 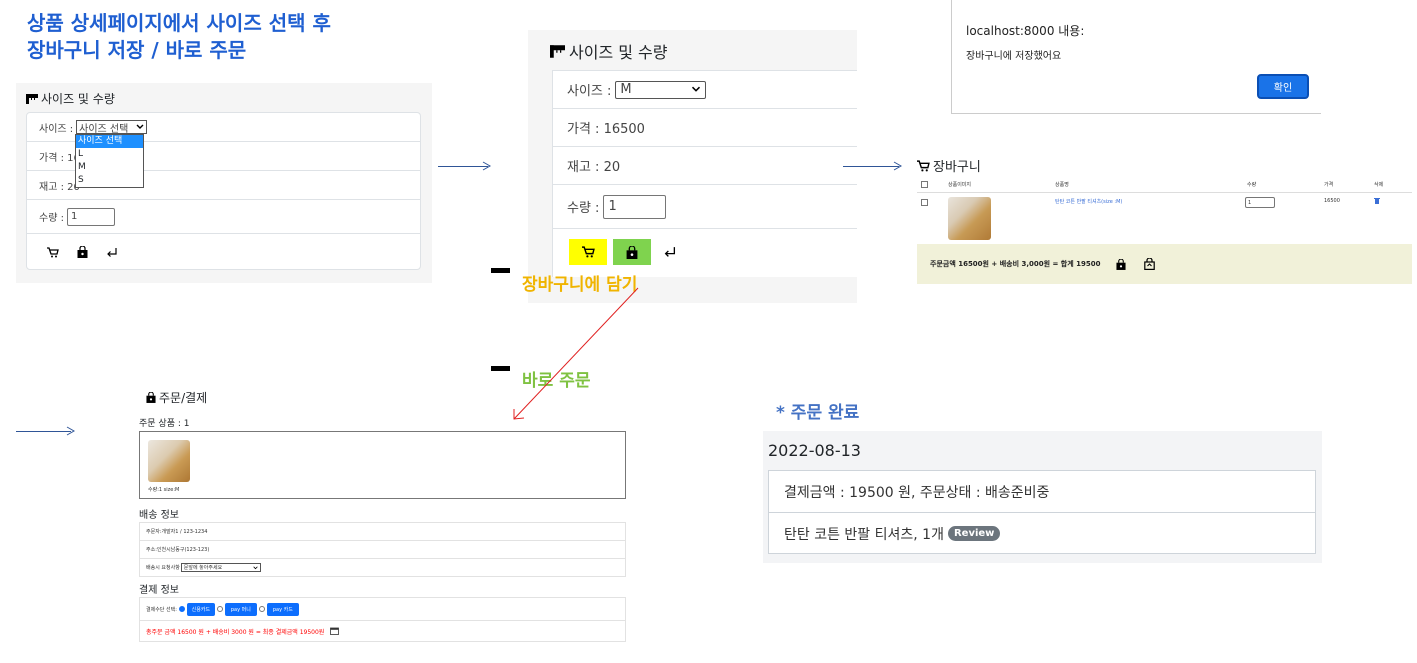 I want to click on order-date: 2022-08-13, so click(x=814, y=450).